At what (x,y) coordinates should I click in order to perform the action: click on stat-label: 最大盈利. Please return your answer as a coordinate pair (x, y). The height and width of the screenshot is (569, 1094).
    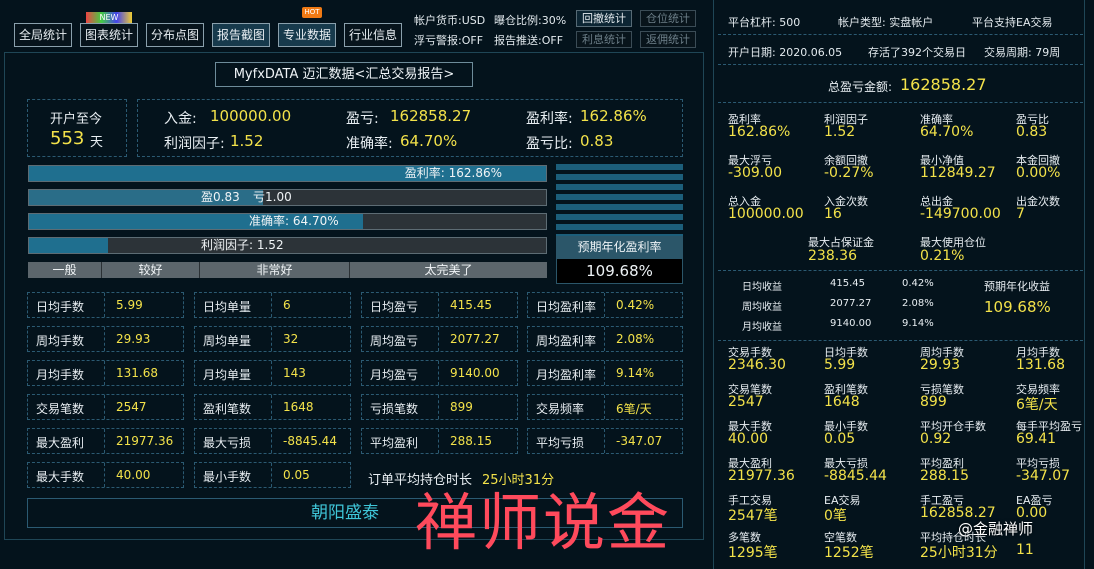
    Looking at the image, I should click on (60, 443).